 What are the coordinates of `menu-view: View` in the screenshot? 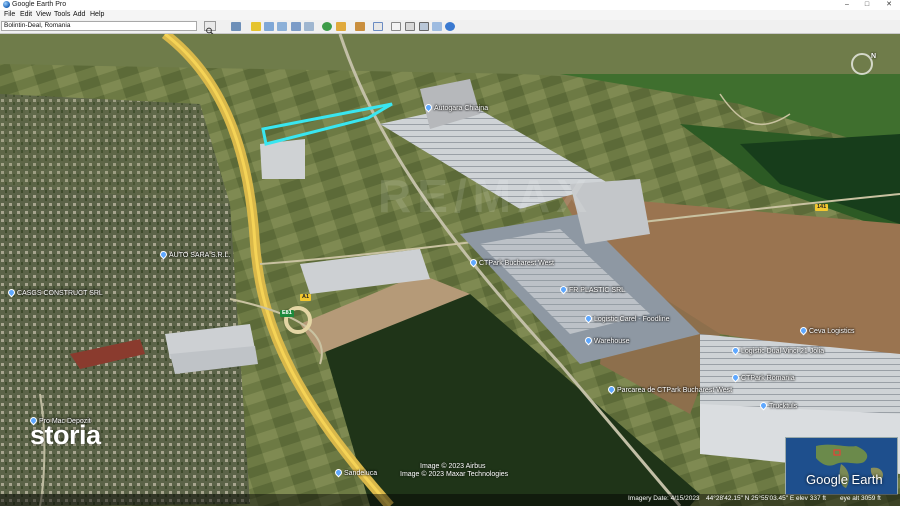 It's located at (43, 15).